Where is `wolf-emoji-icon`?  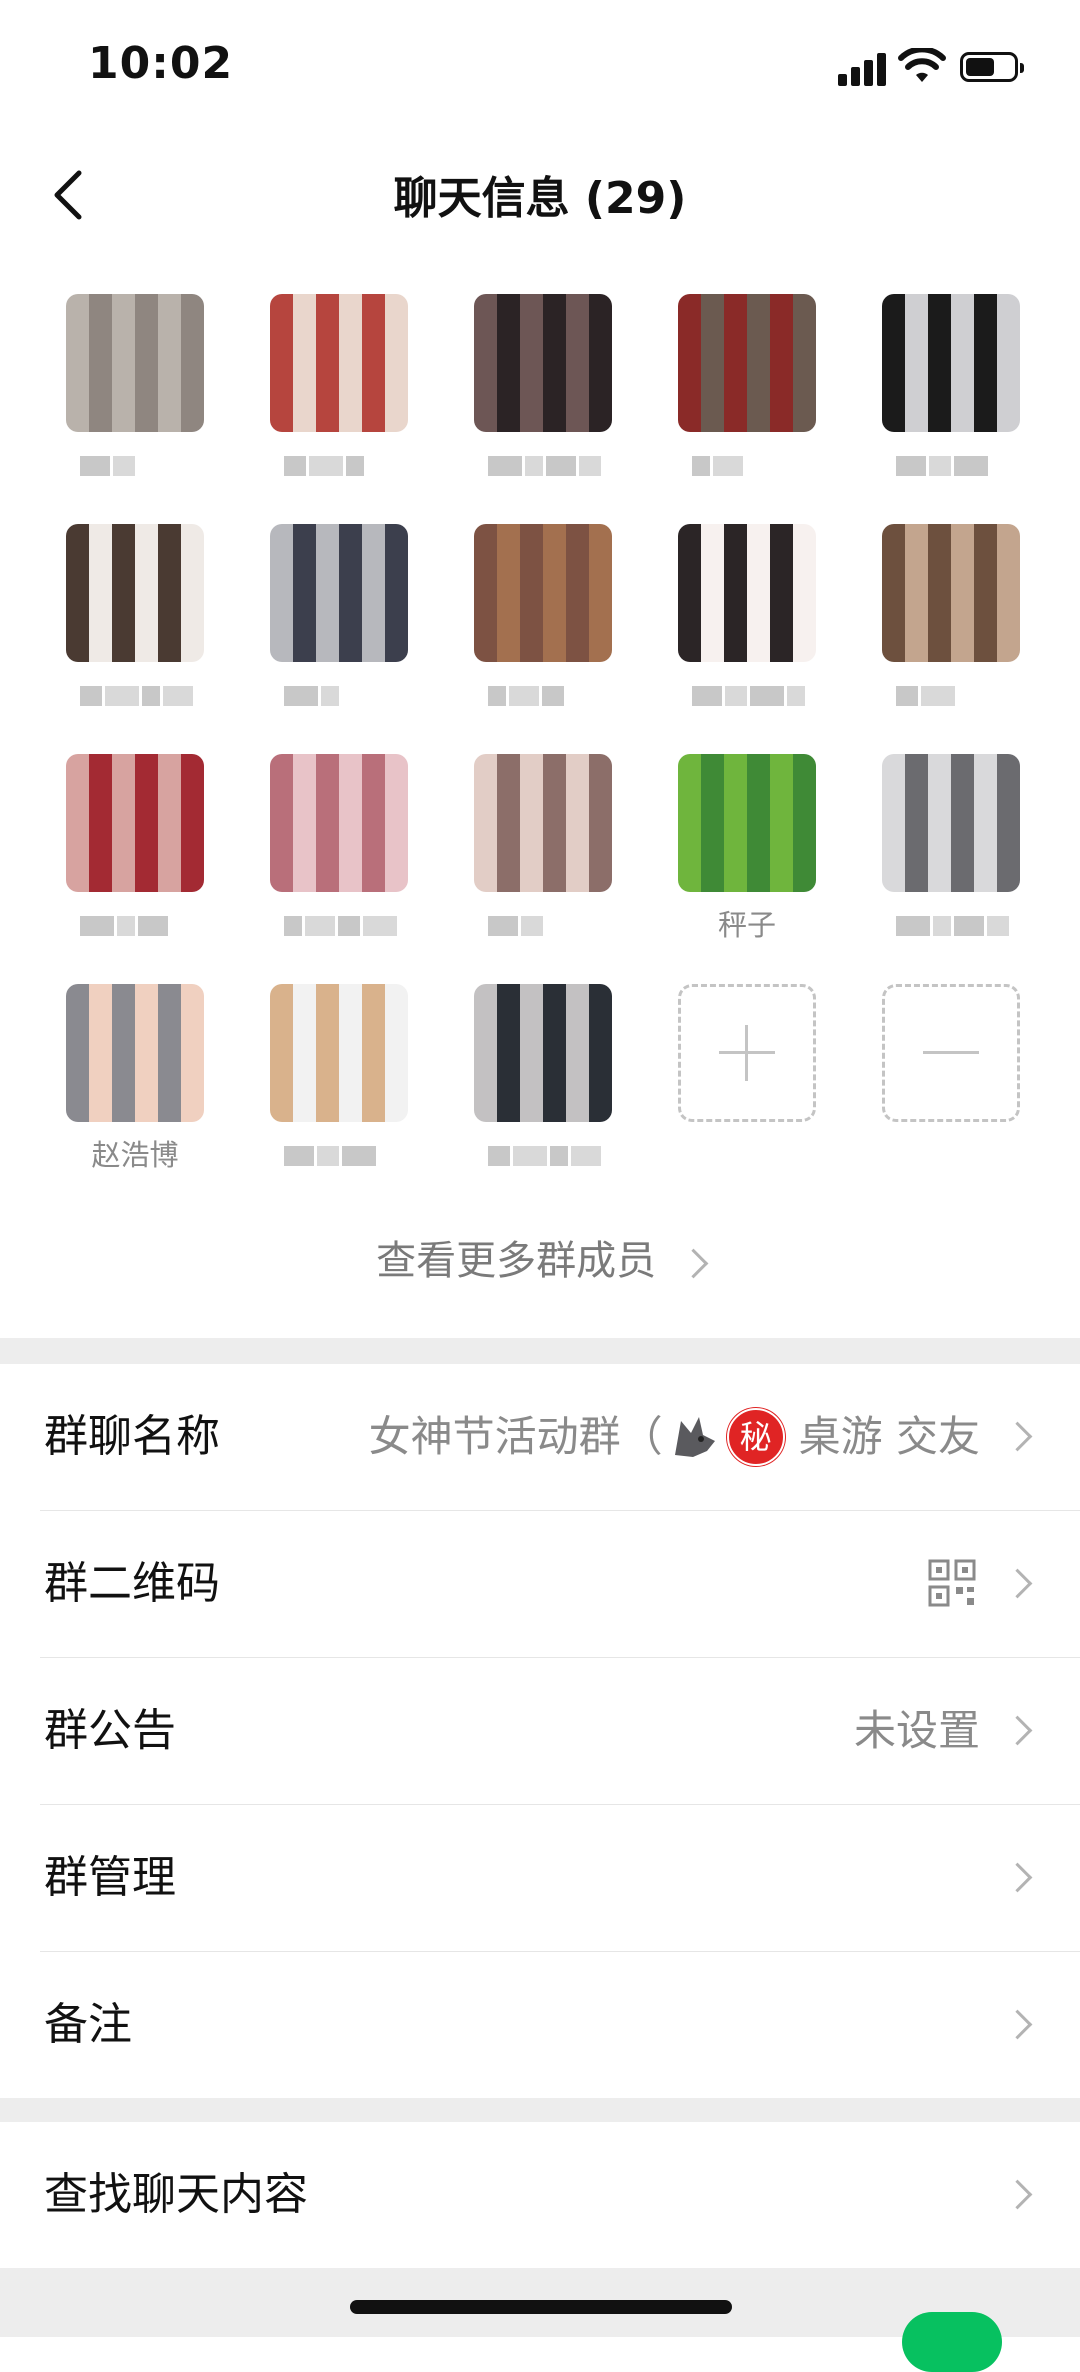
wolf-emoji-icon is located at coordinates (694, 1437).